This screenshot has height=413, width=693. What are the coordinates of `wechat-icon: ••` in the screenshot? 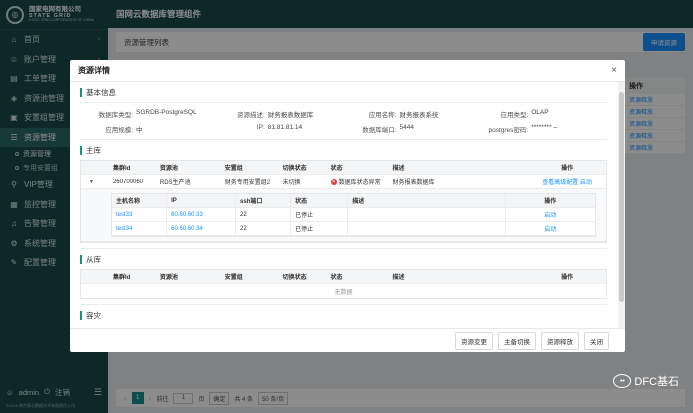 It's located at (622, 381).